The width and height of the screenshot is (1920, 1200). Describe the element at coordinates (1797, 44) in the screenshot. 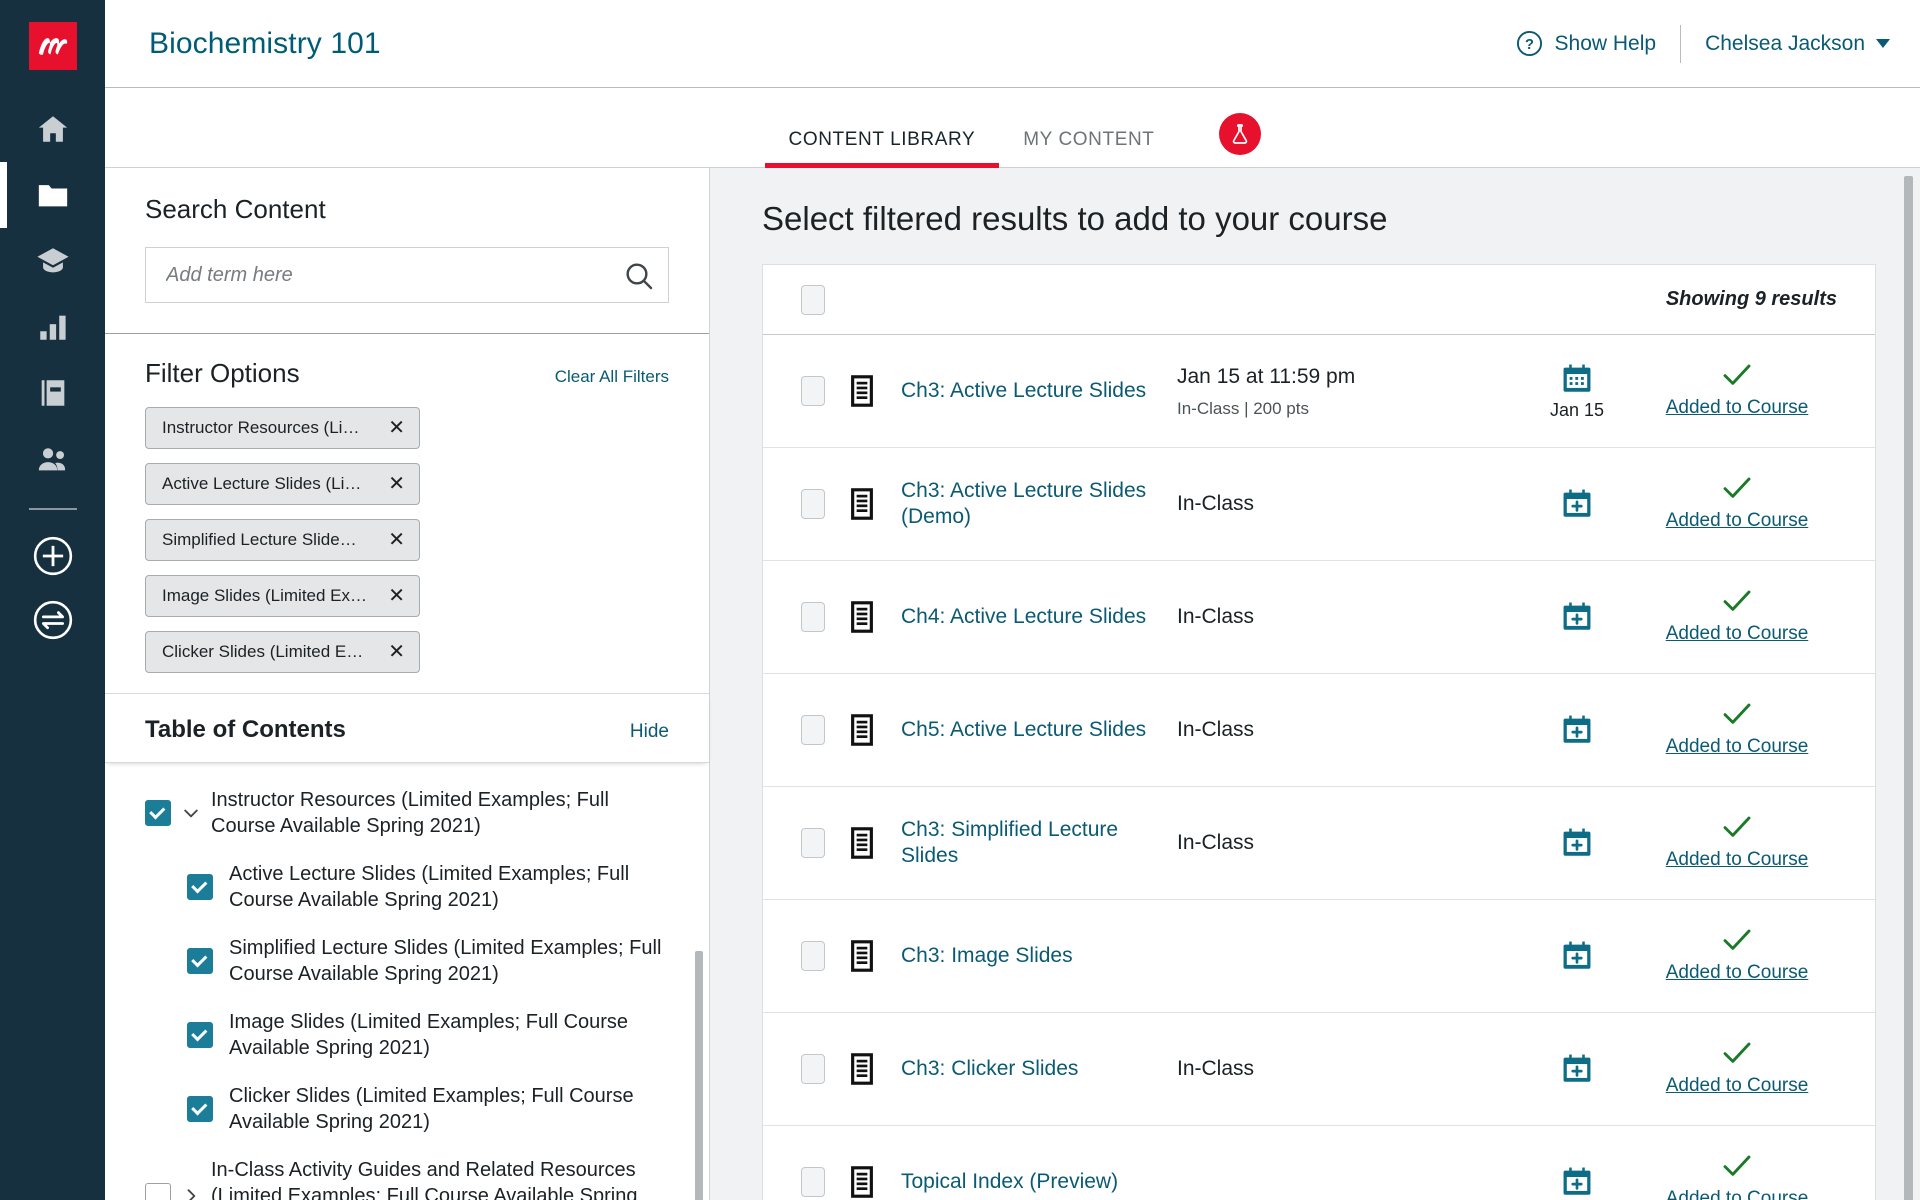

I see `user-menu: Chelsea Jackson` at that location.